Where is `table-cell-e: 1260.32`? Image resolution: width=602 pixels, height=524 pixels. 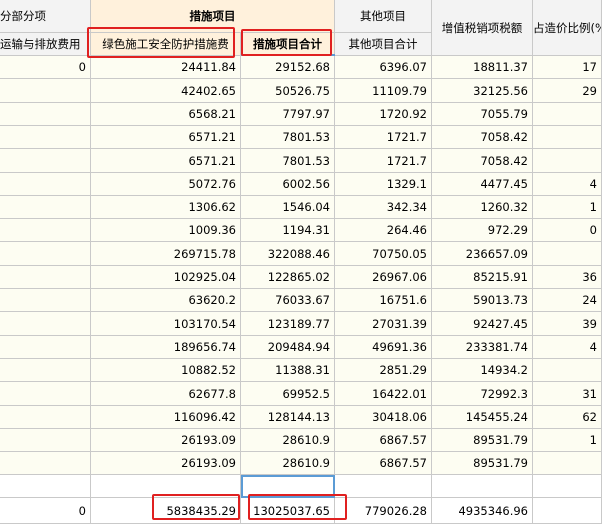 table-cell-e: 1260.32 is located at coordinates (482, 207).